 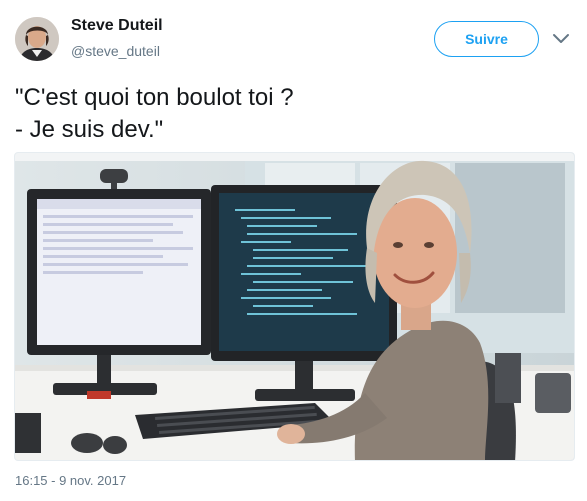 I want to click on tweet-text-line: "C'est quoi ton boulot toi ?, so click(x=154, y=97).